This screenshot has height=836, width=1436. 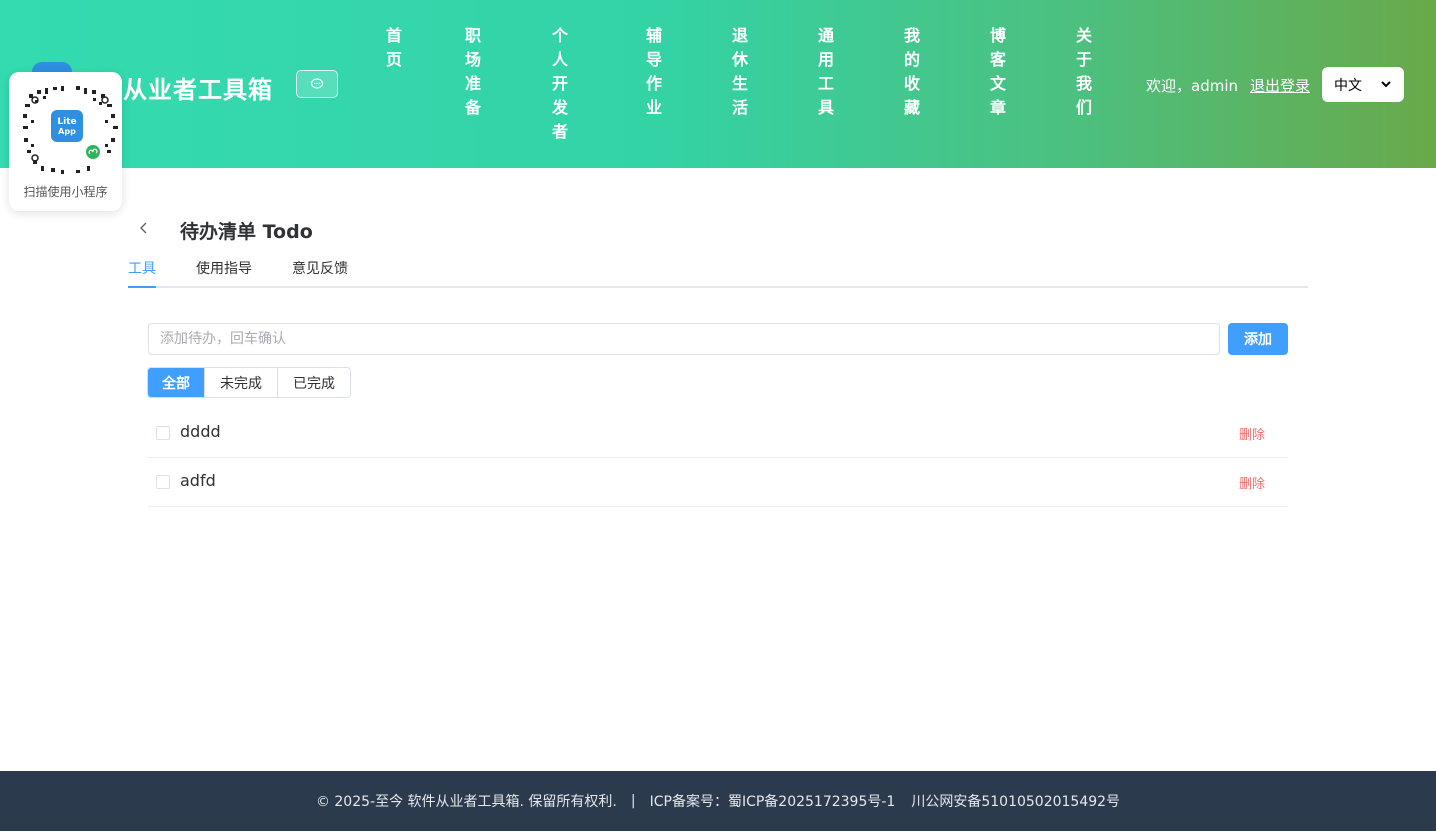 I want to click on nav-indie-dev: 个人开发者, so click(x=560, y=84).